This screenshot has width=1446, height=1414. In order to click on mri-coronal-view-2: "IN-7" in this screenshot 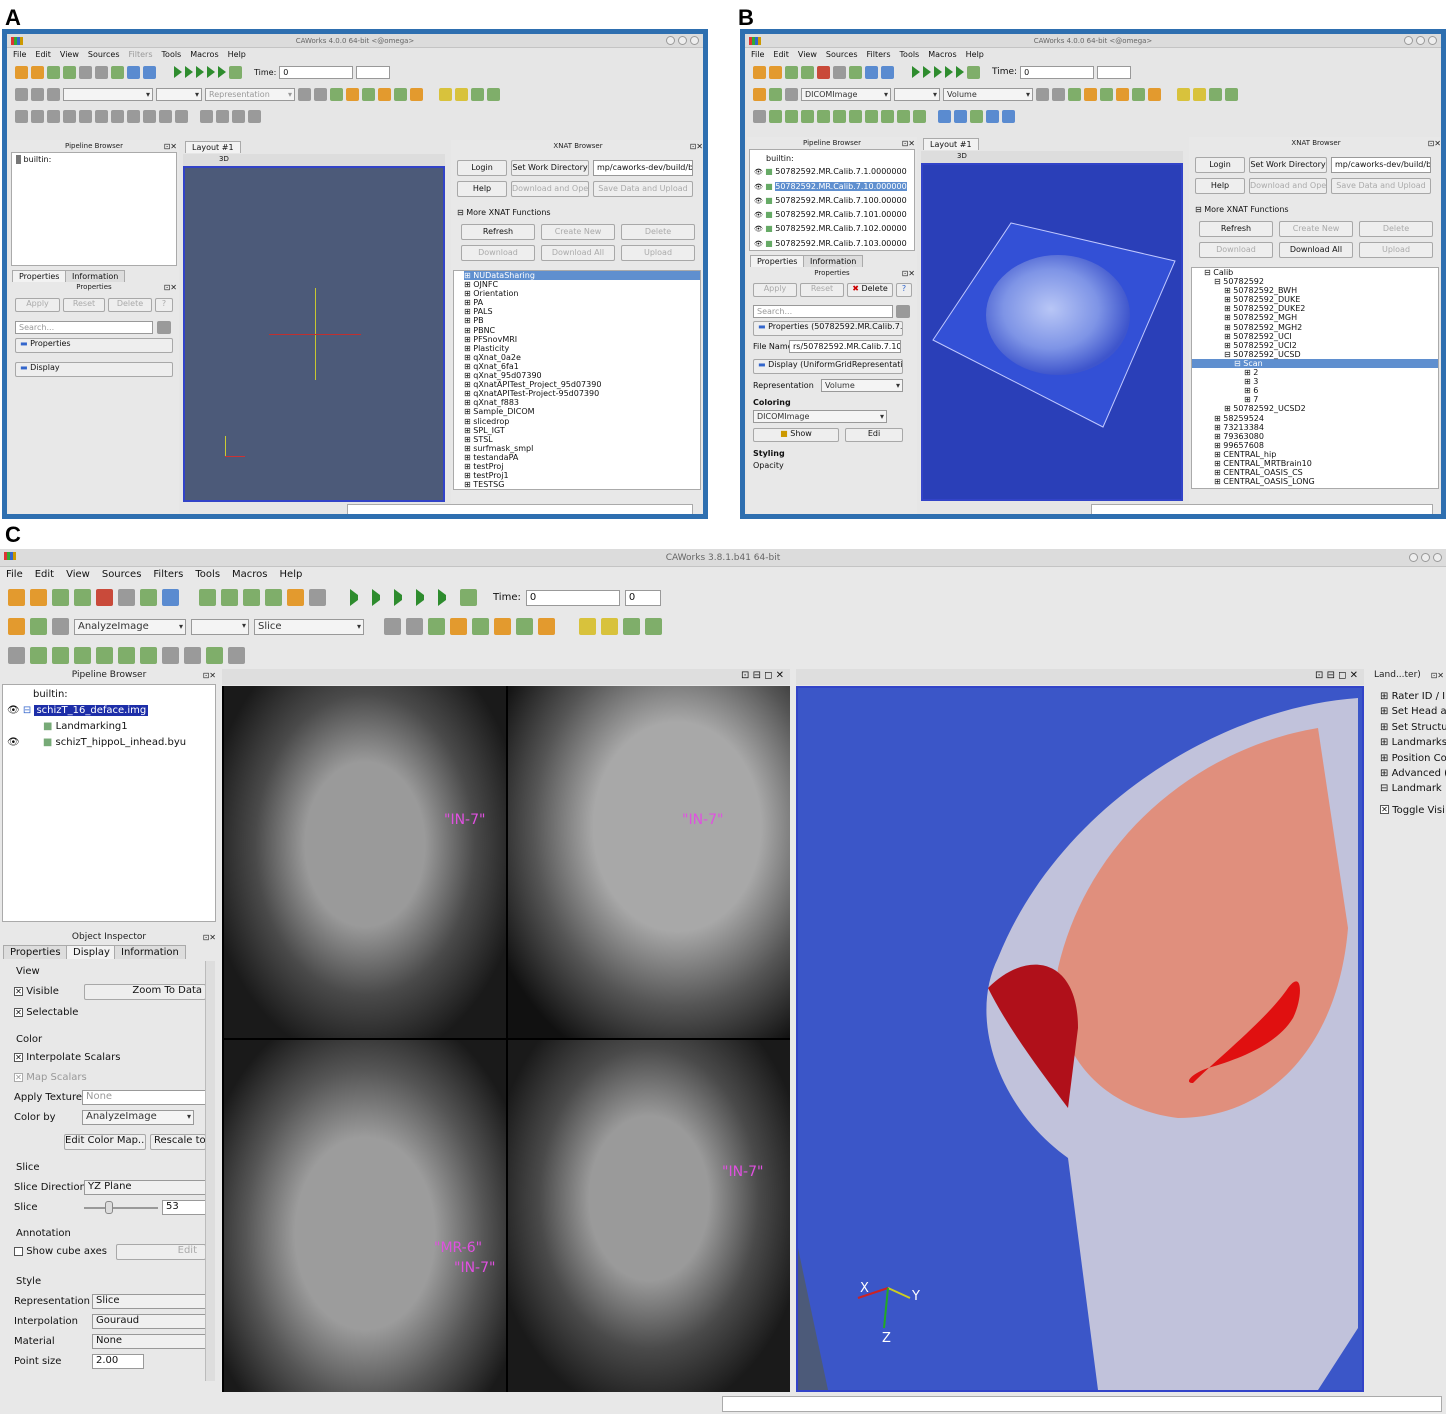, I will do `click(649, 1216)`.